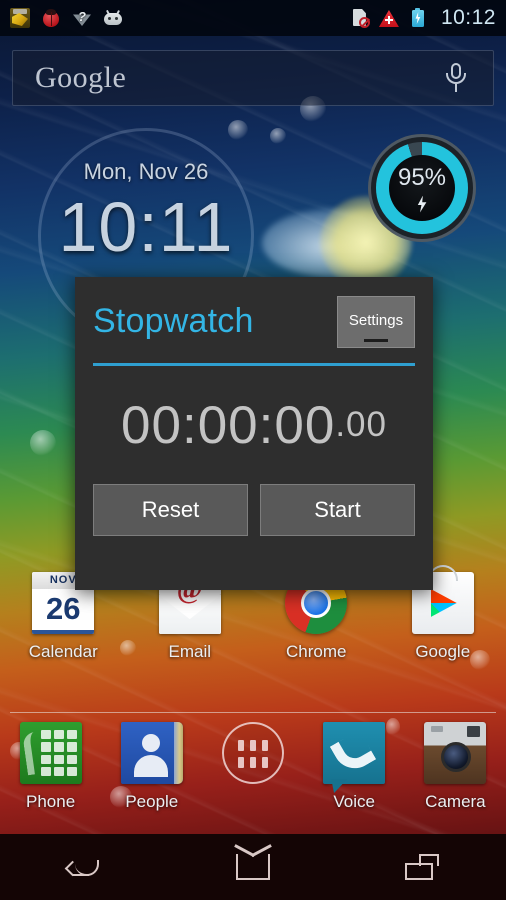  Describe the element at coordinates (51, 18) in the screenshot. I see `ladybug-icon` at that location.